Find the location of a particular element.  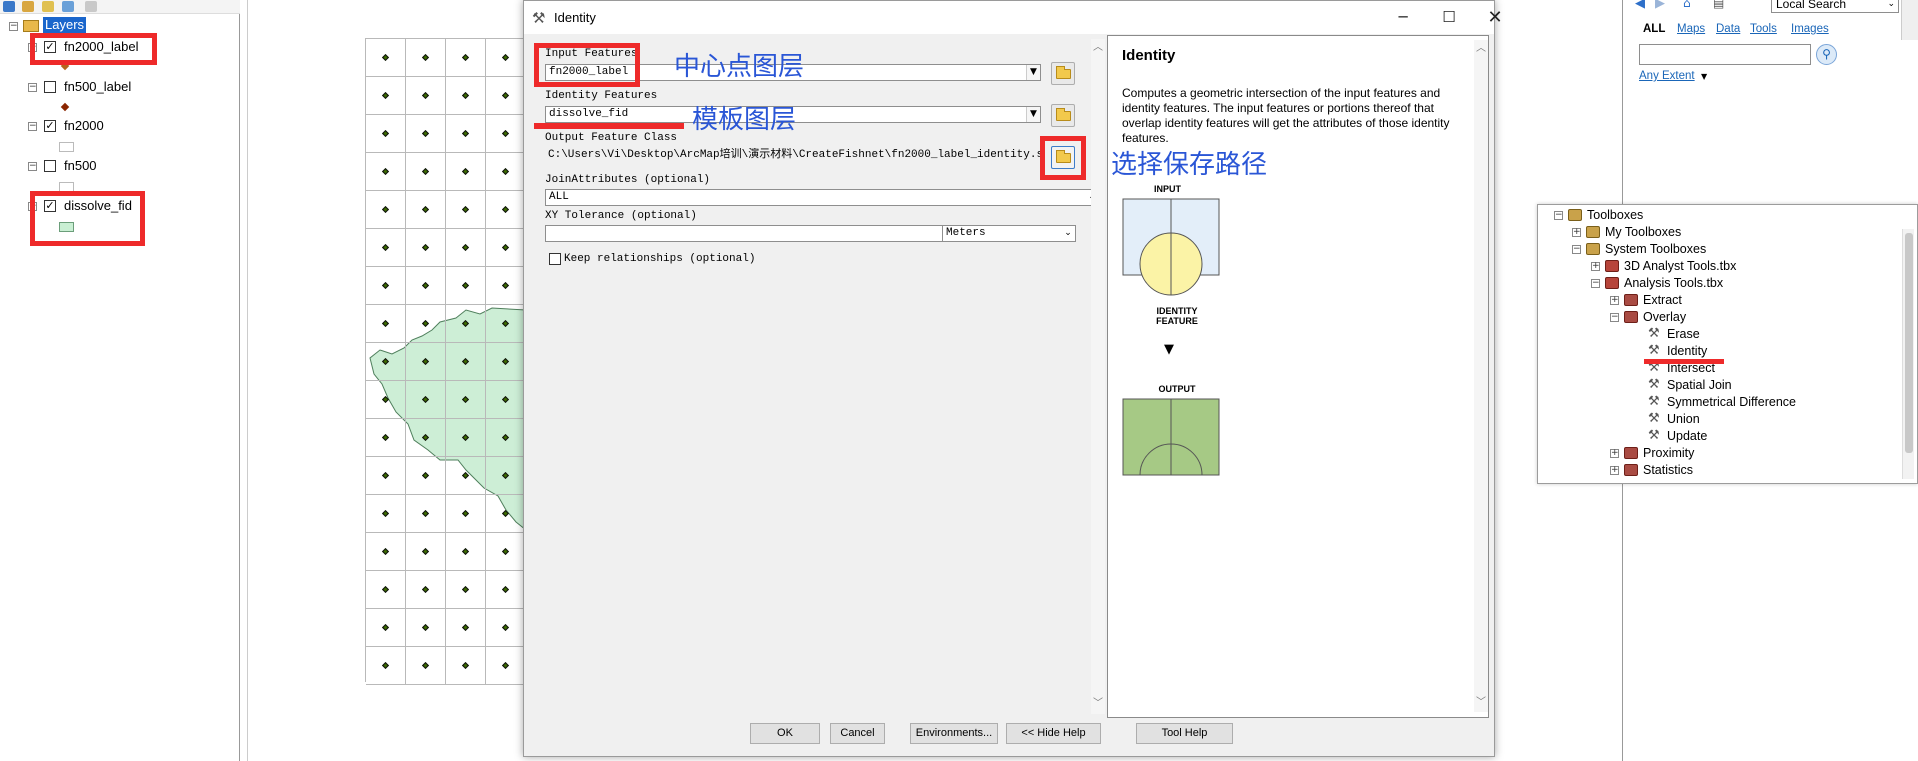

extract-label: Extract is located at coordinates (1662, 300).